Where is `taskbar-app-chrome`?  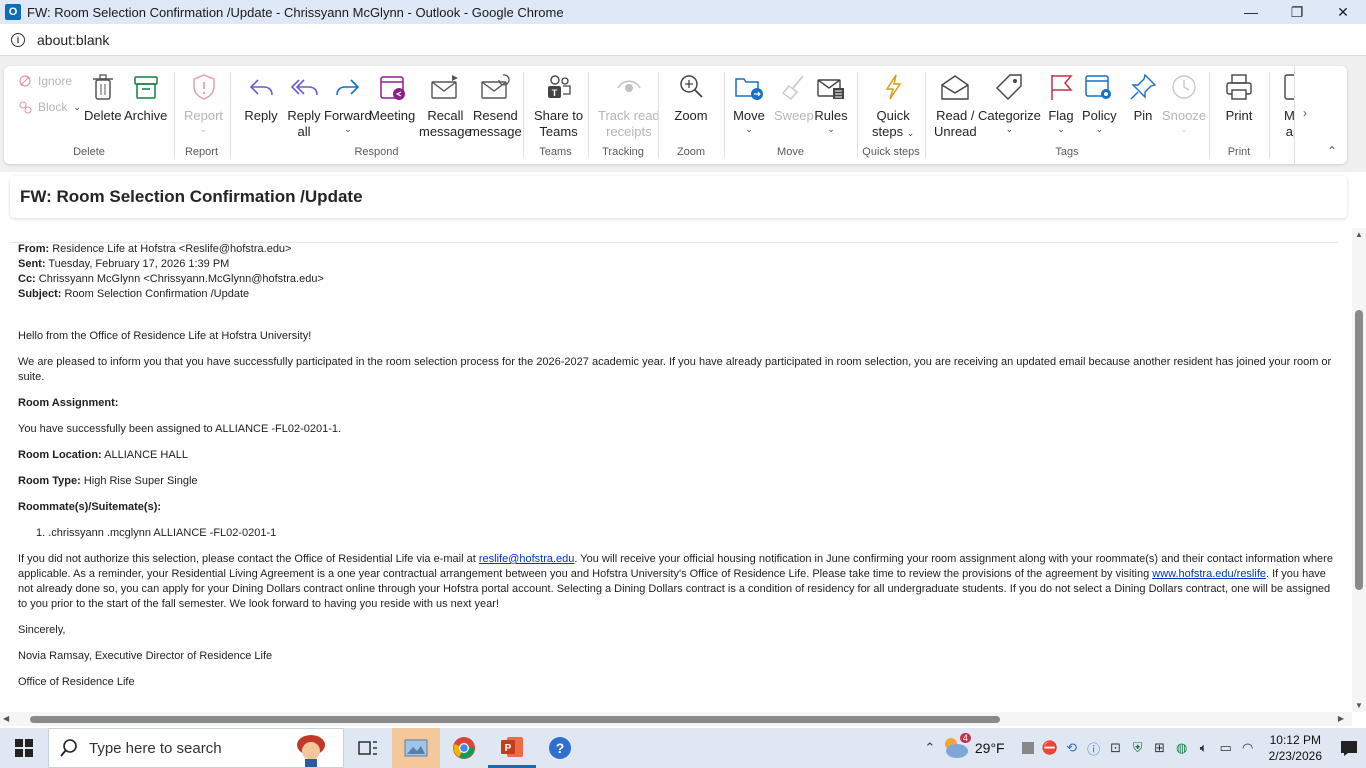 taskbar-app-chrome is located at coordinates (464, 748).